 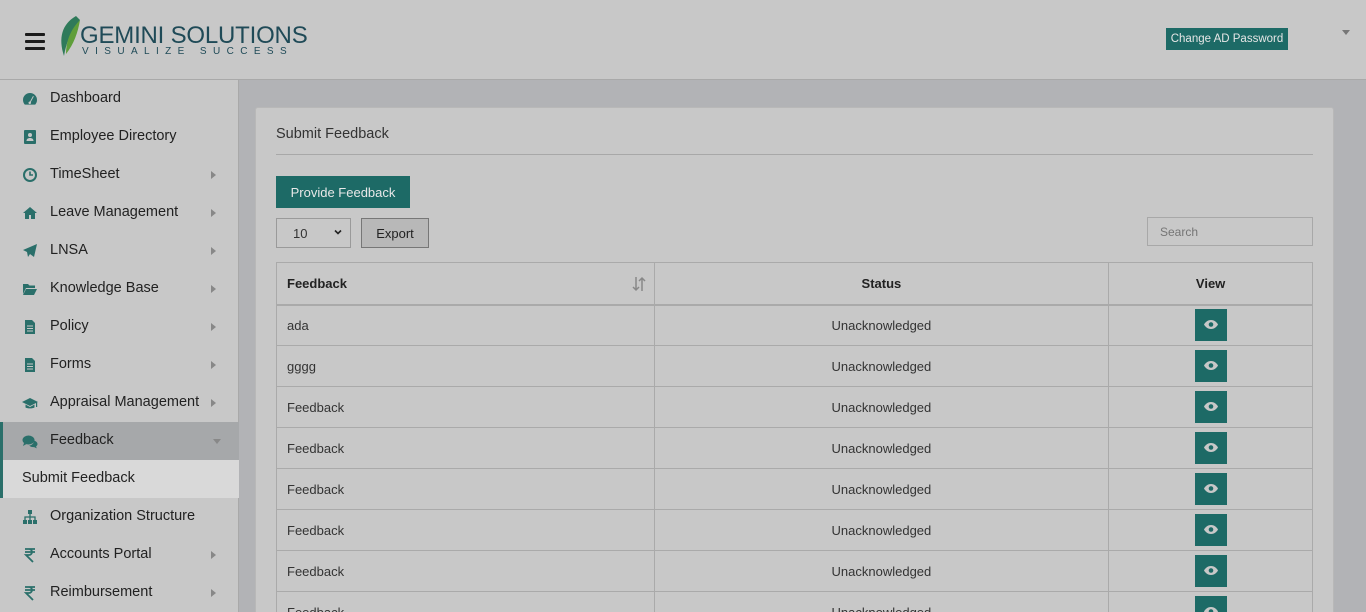 What do you see at coordinates (30, 213) in the screenshot?
I see `home-icon` at bounding box center [30, 213].